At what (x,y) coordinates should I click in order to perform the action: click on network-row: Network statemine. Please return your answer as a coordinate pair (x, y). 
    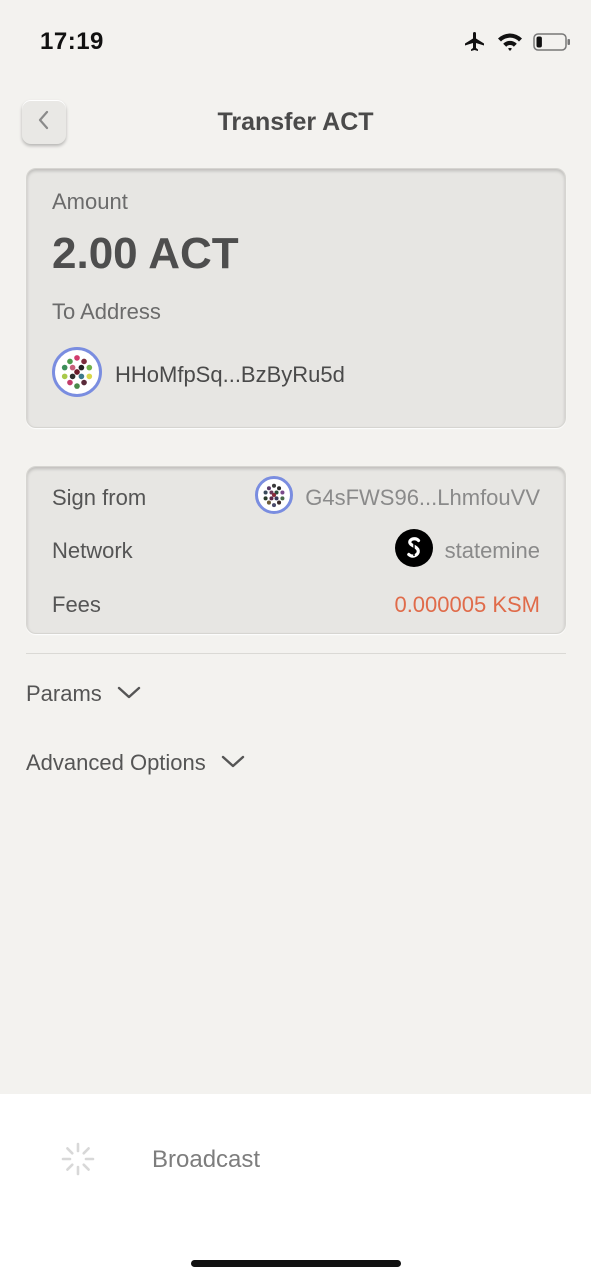
    Looking at the image, I should click on (296, 551).